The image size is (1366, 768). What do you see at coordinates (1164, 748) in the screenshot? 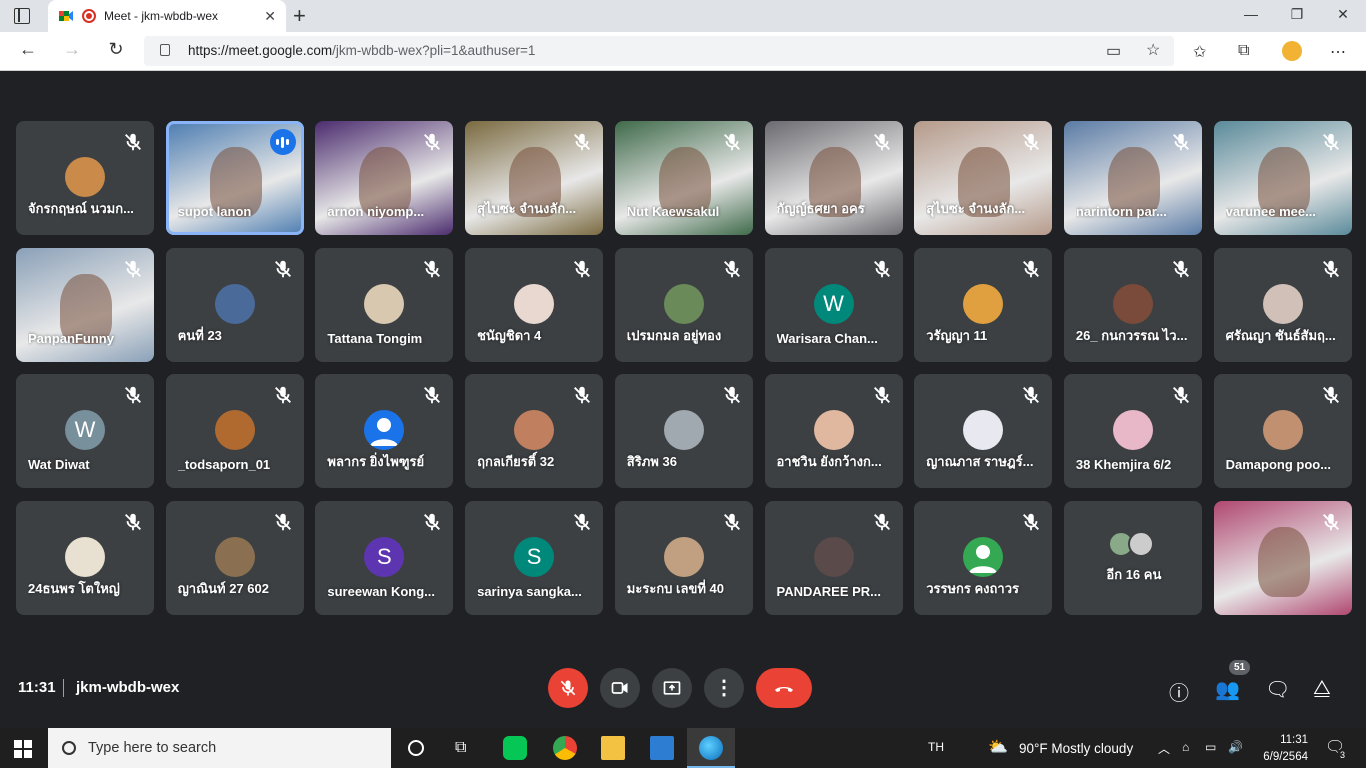
I see `show-hidden-icons-icon: ︿` at bounding box center [1164, 748].